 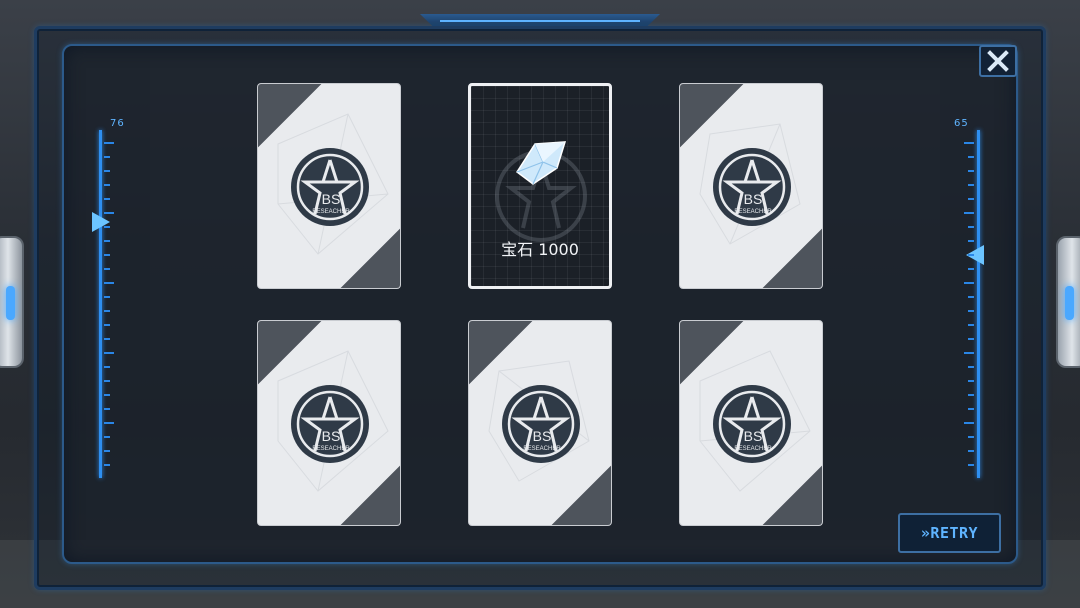 I want to click on close-icon, so click(x=998, y=61).